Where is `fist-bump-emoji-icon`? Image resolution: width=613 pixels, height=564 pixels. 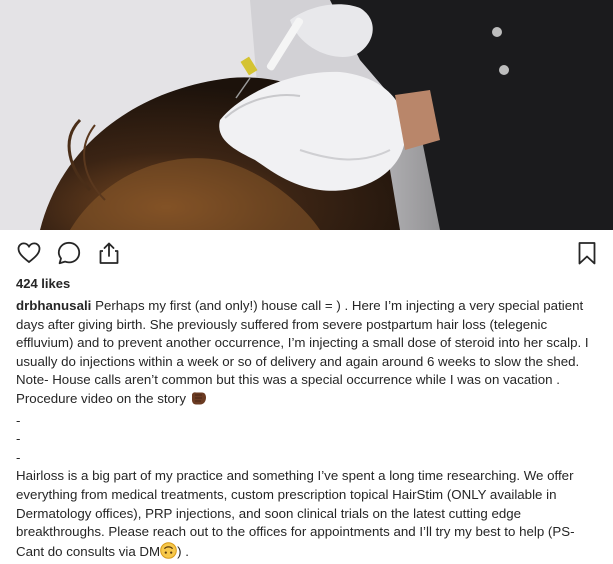 fist-bump-emoji-icon is located at coordinates (198, 401).